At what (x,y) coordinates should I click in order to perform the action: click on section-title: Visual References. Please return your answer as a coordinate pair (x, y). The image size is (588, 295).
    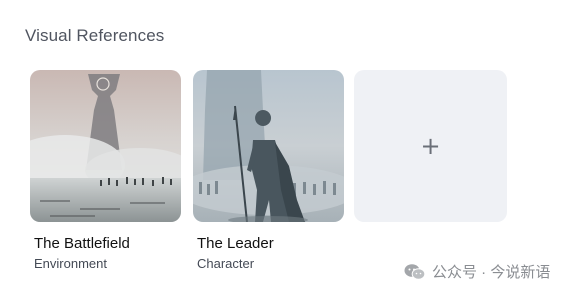
    Looking at the image, I should click on (95, 35).